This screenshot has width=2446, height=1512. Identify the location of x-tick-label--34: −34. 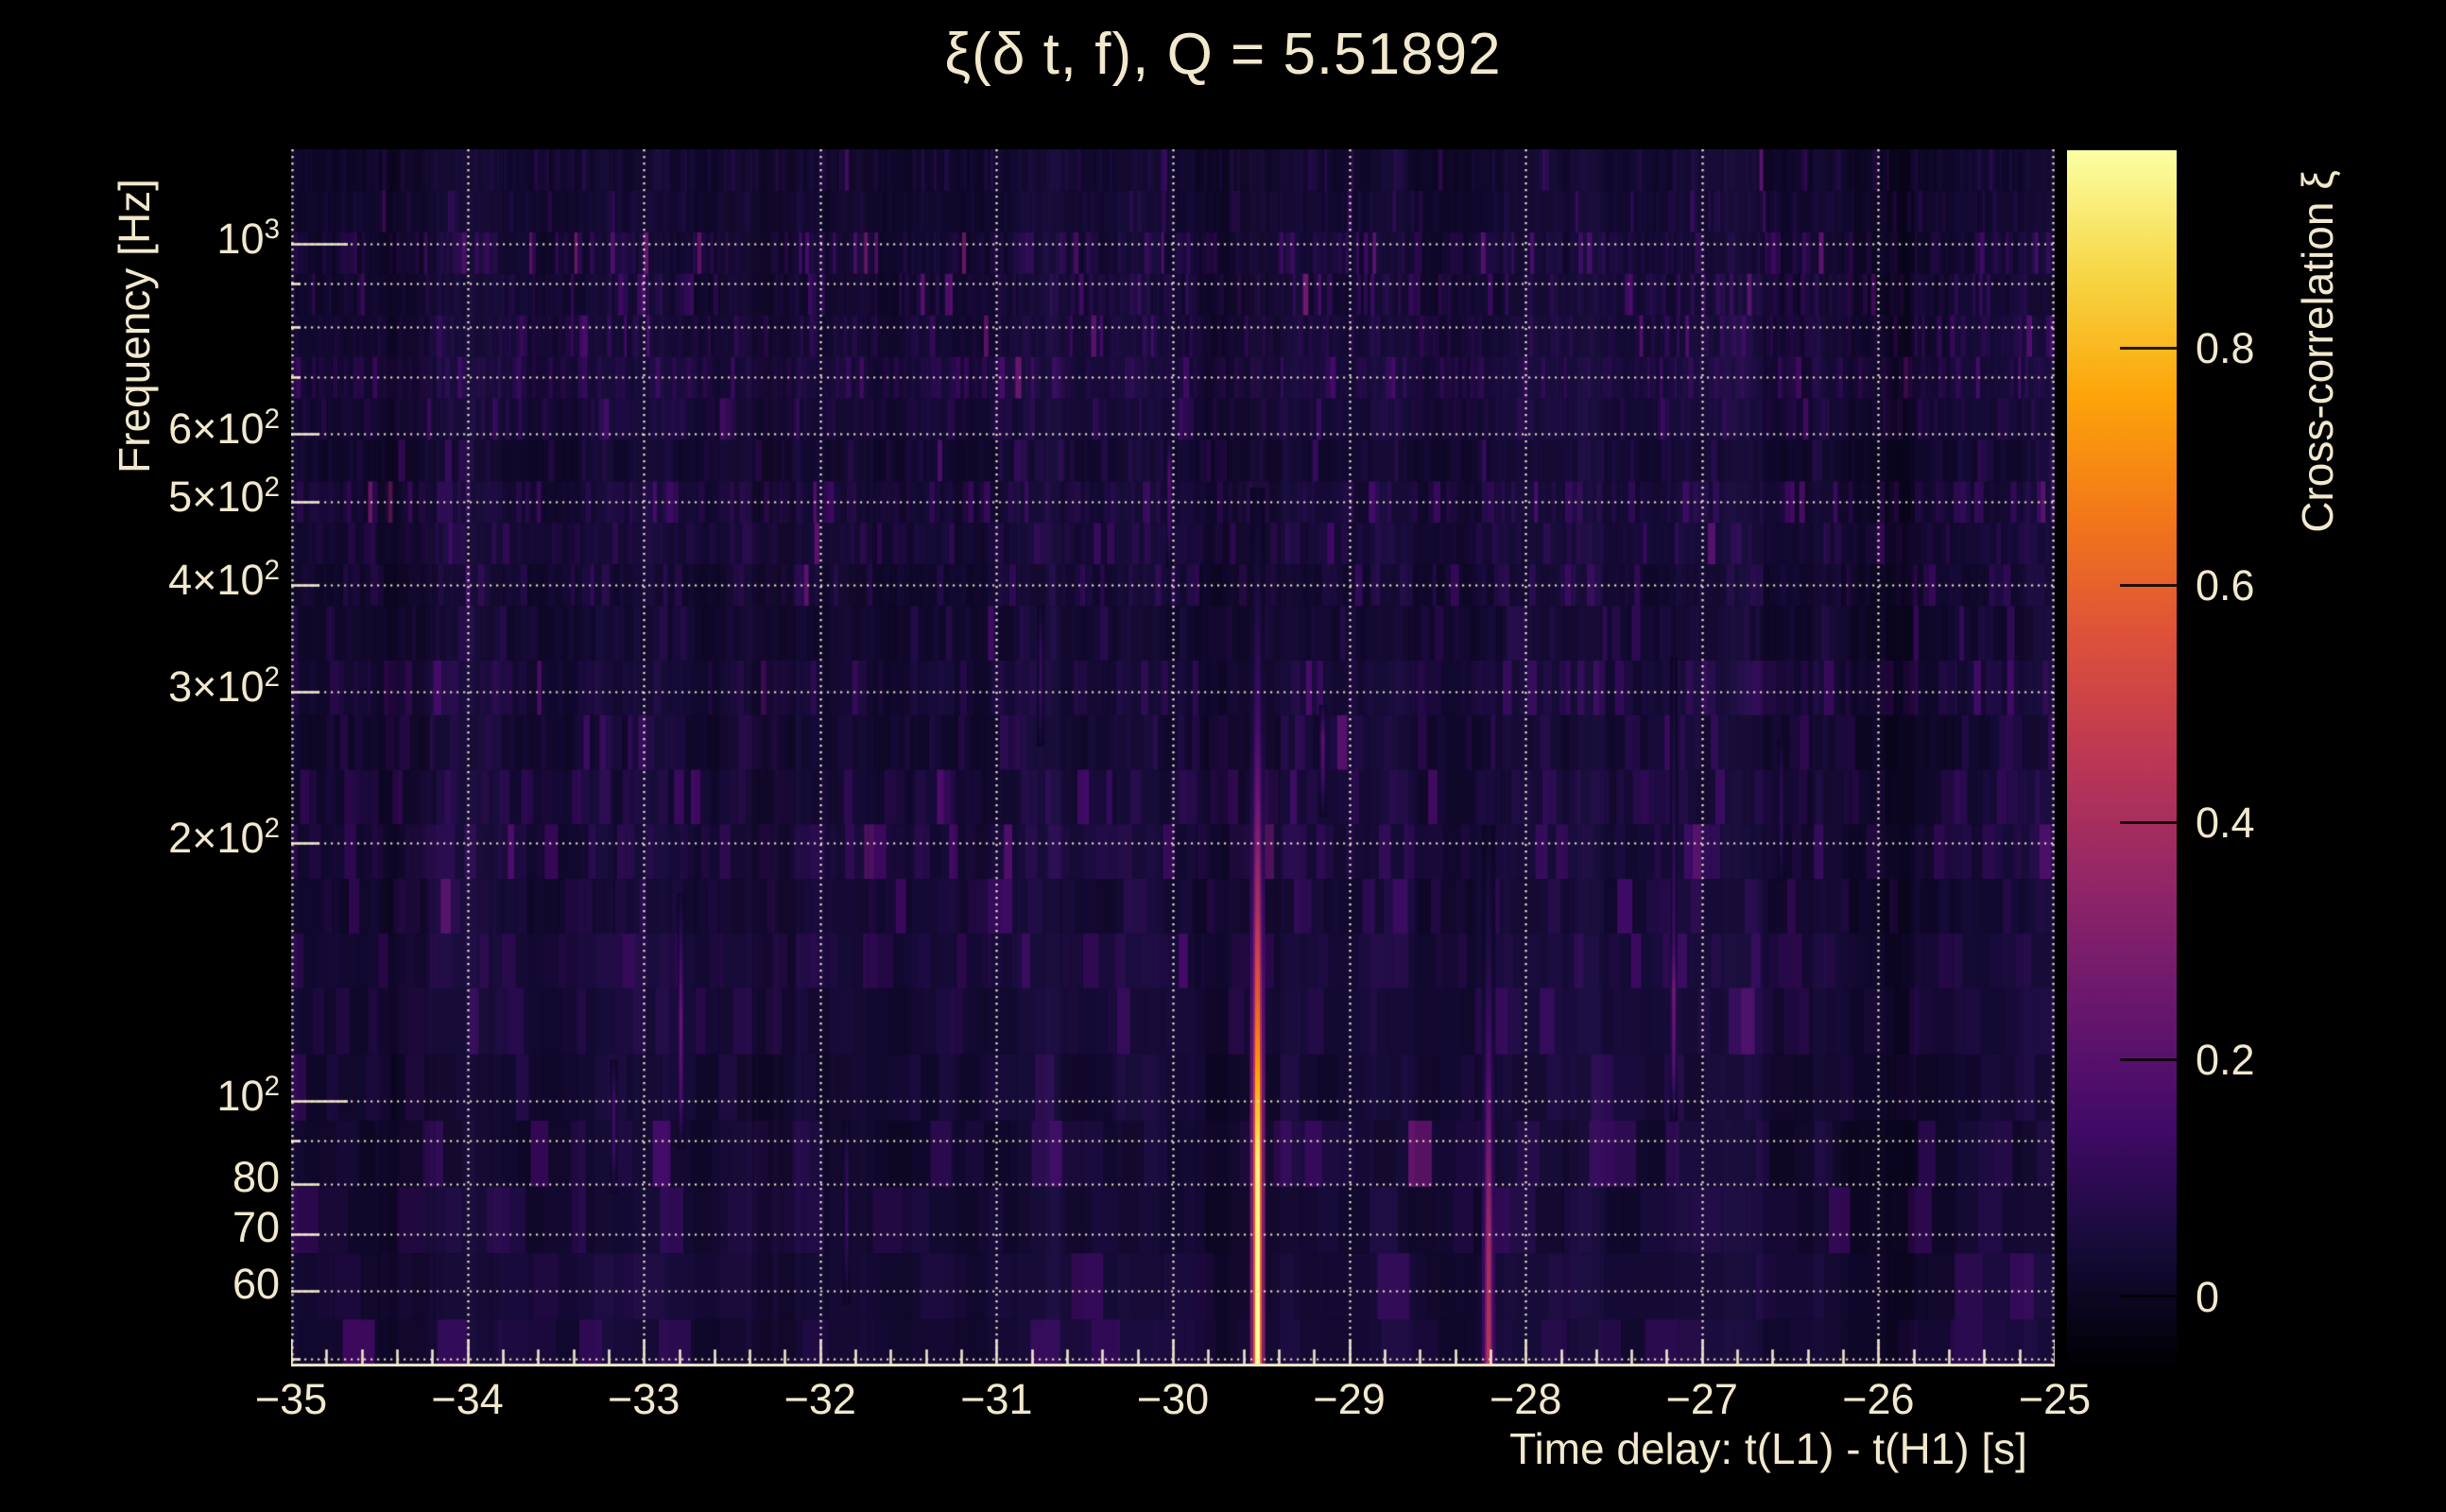
(467, 1399).